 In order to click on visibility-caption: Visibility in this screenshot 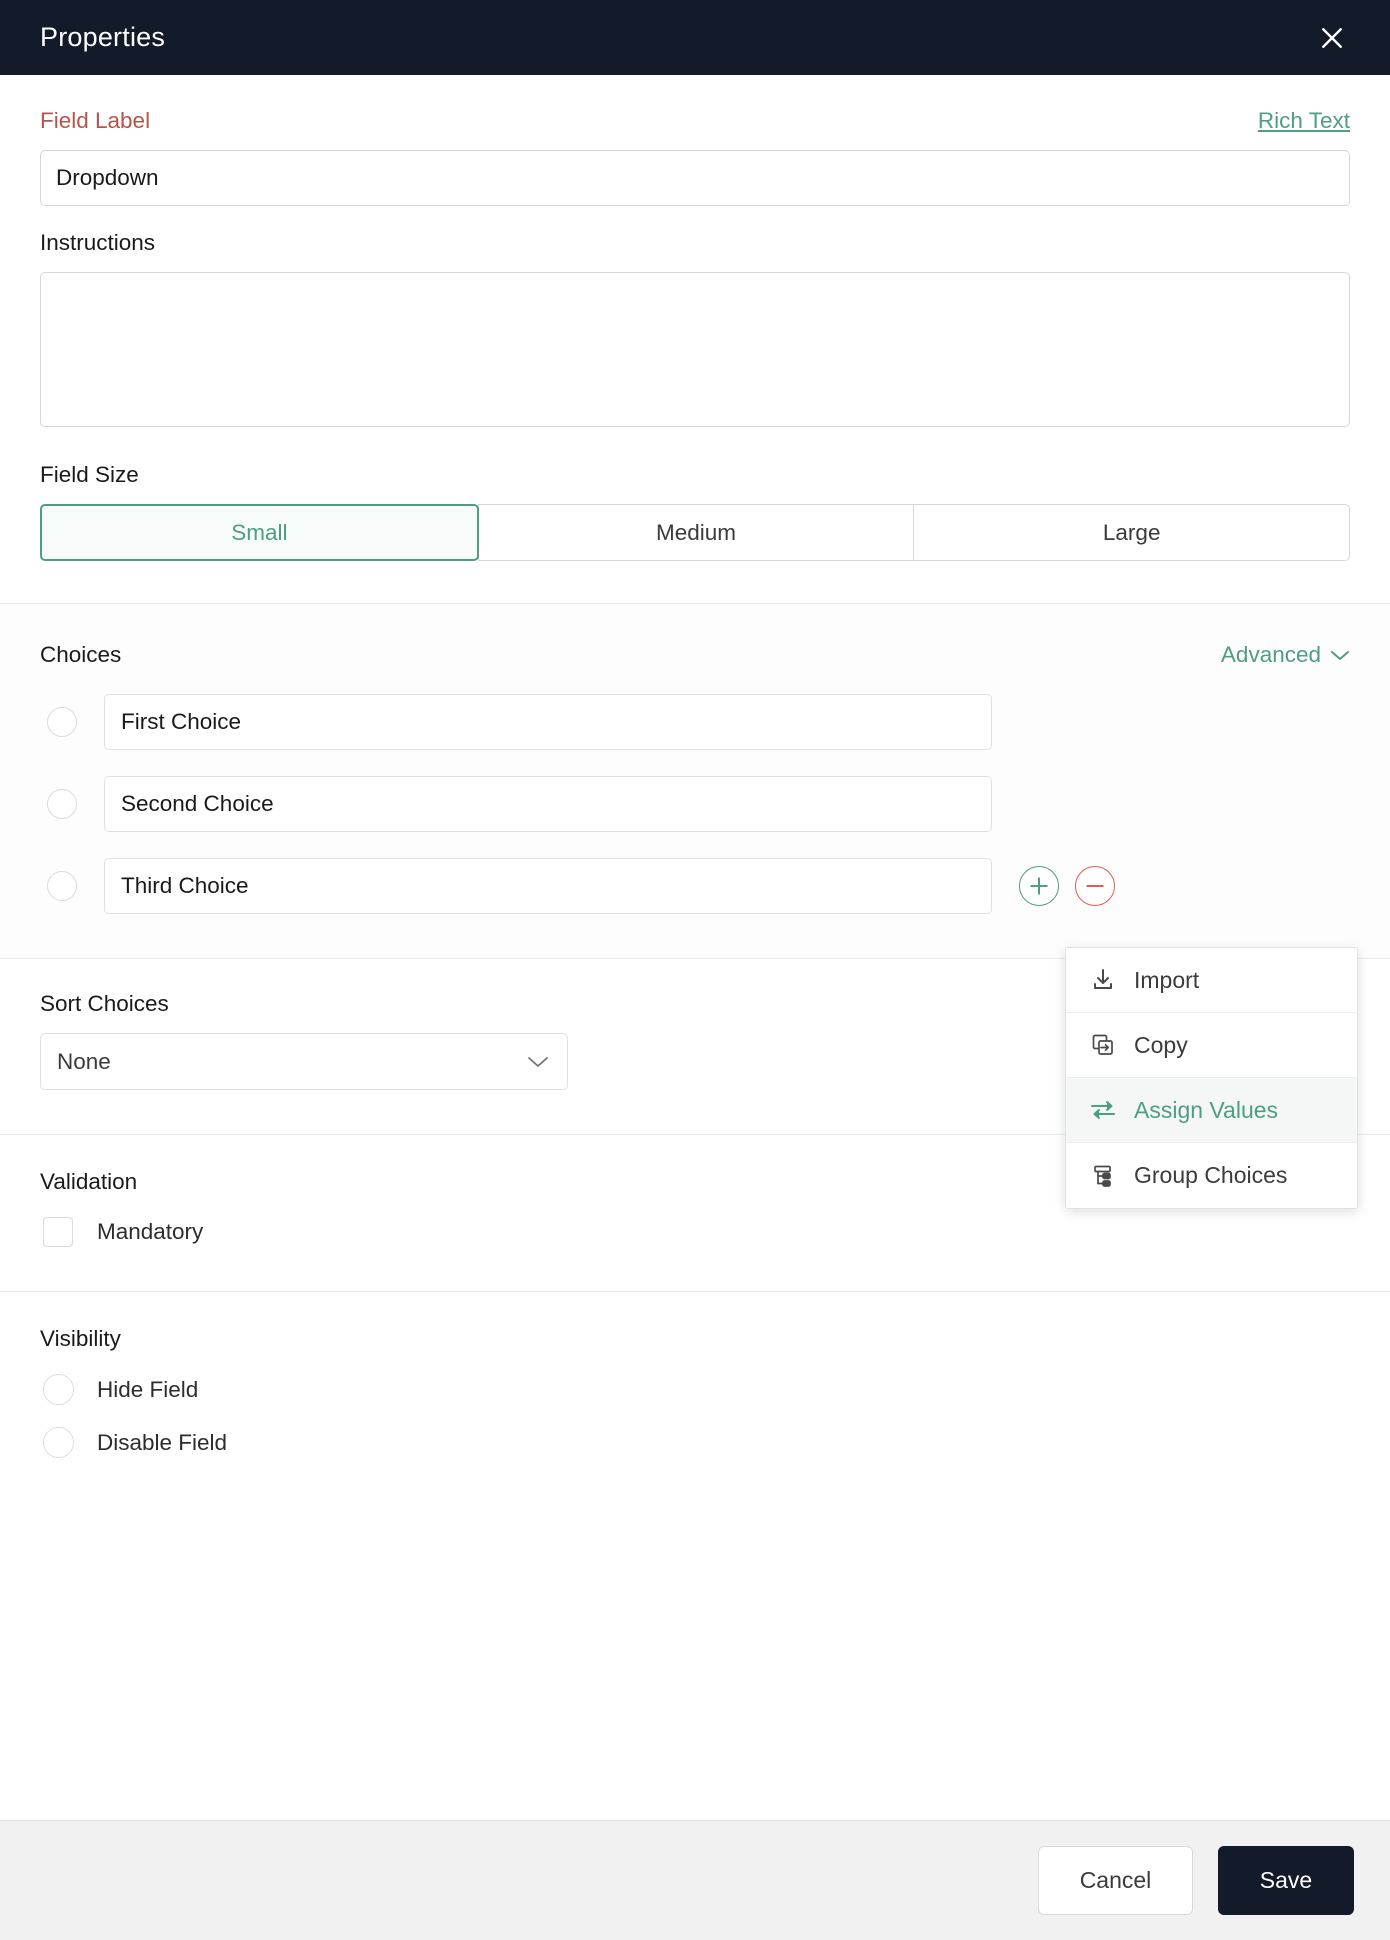, I will do `click(80, 1338)`.